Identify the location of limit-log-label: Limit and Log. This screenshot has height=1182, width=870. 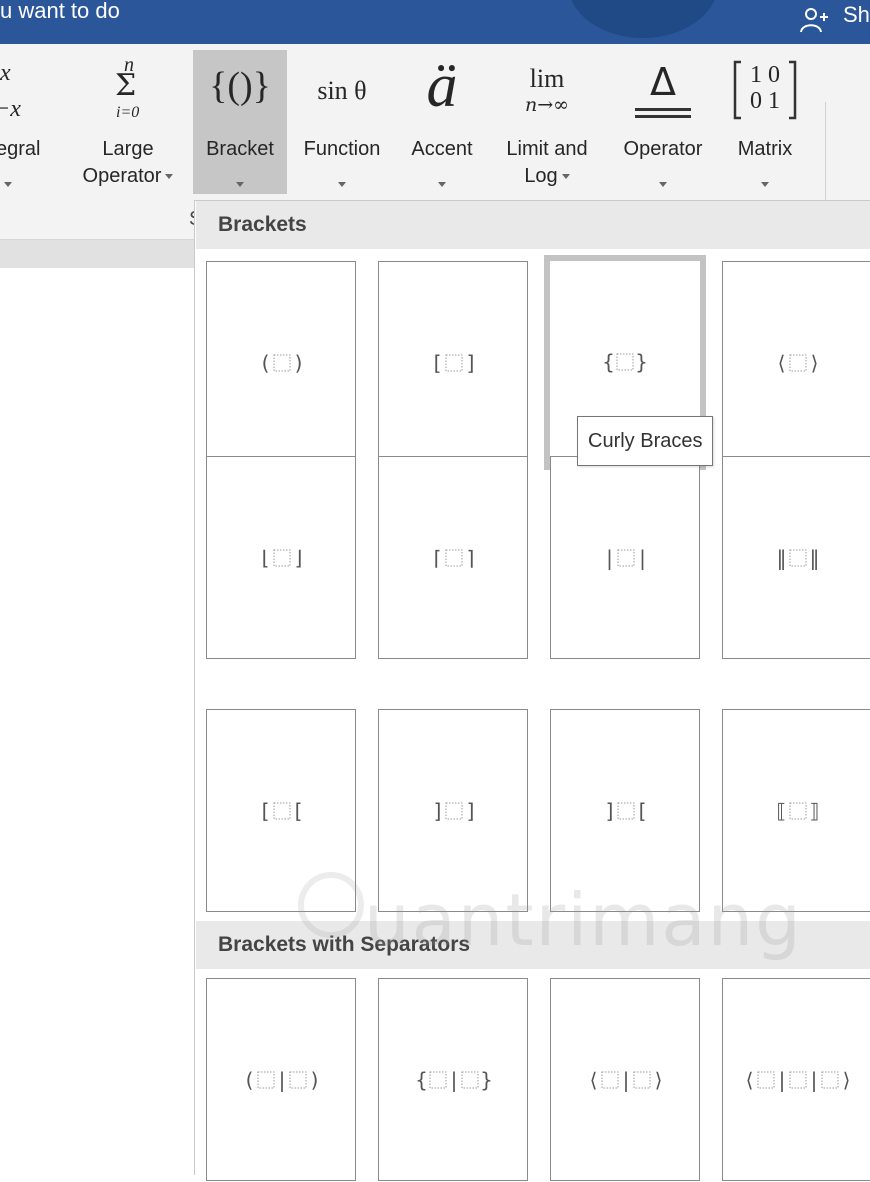
(547, 162).